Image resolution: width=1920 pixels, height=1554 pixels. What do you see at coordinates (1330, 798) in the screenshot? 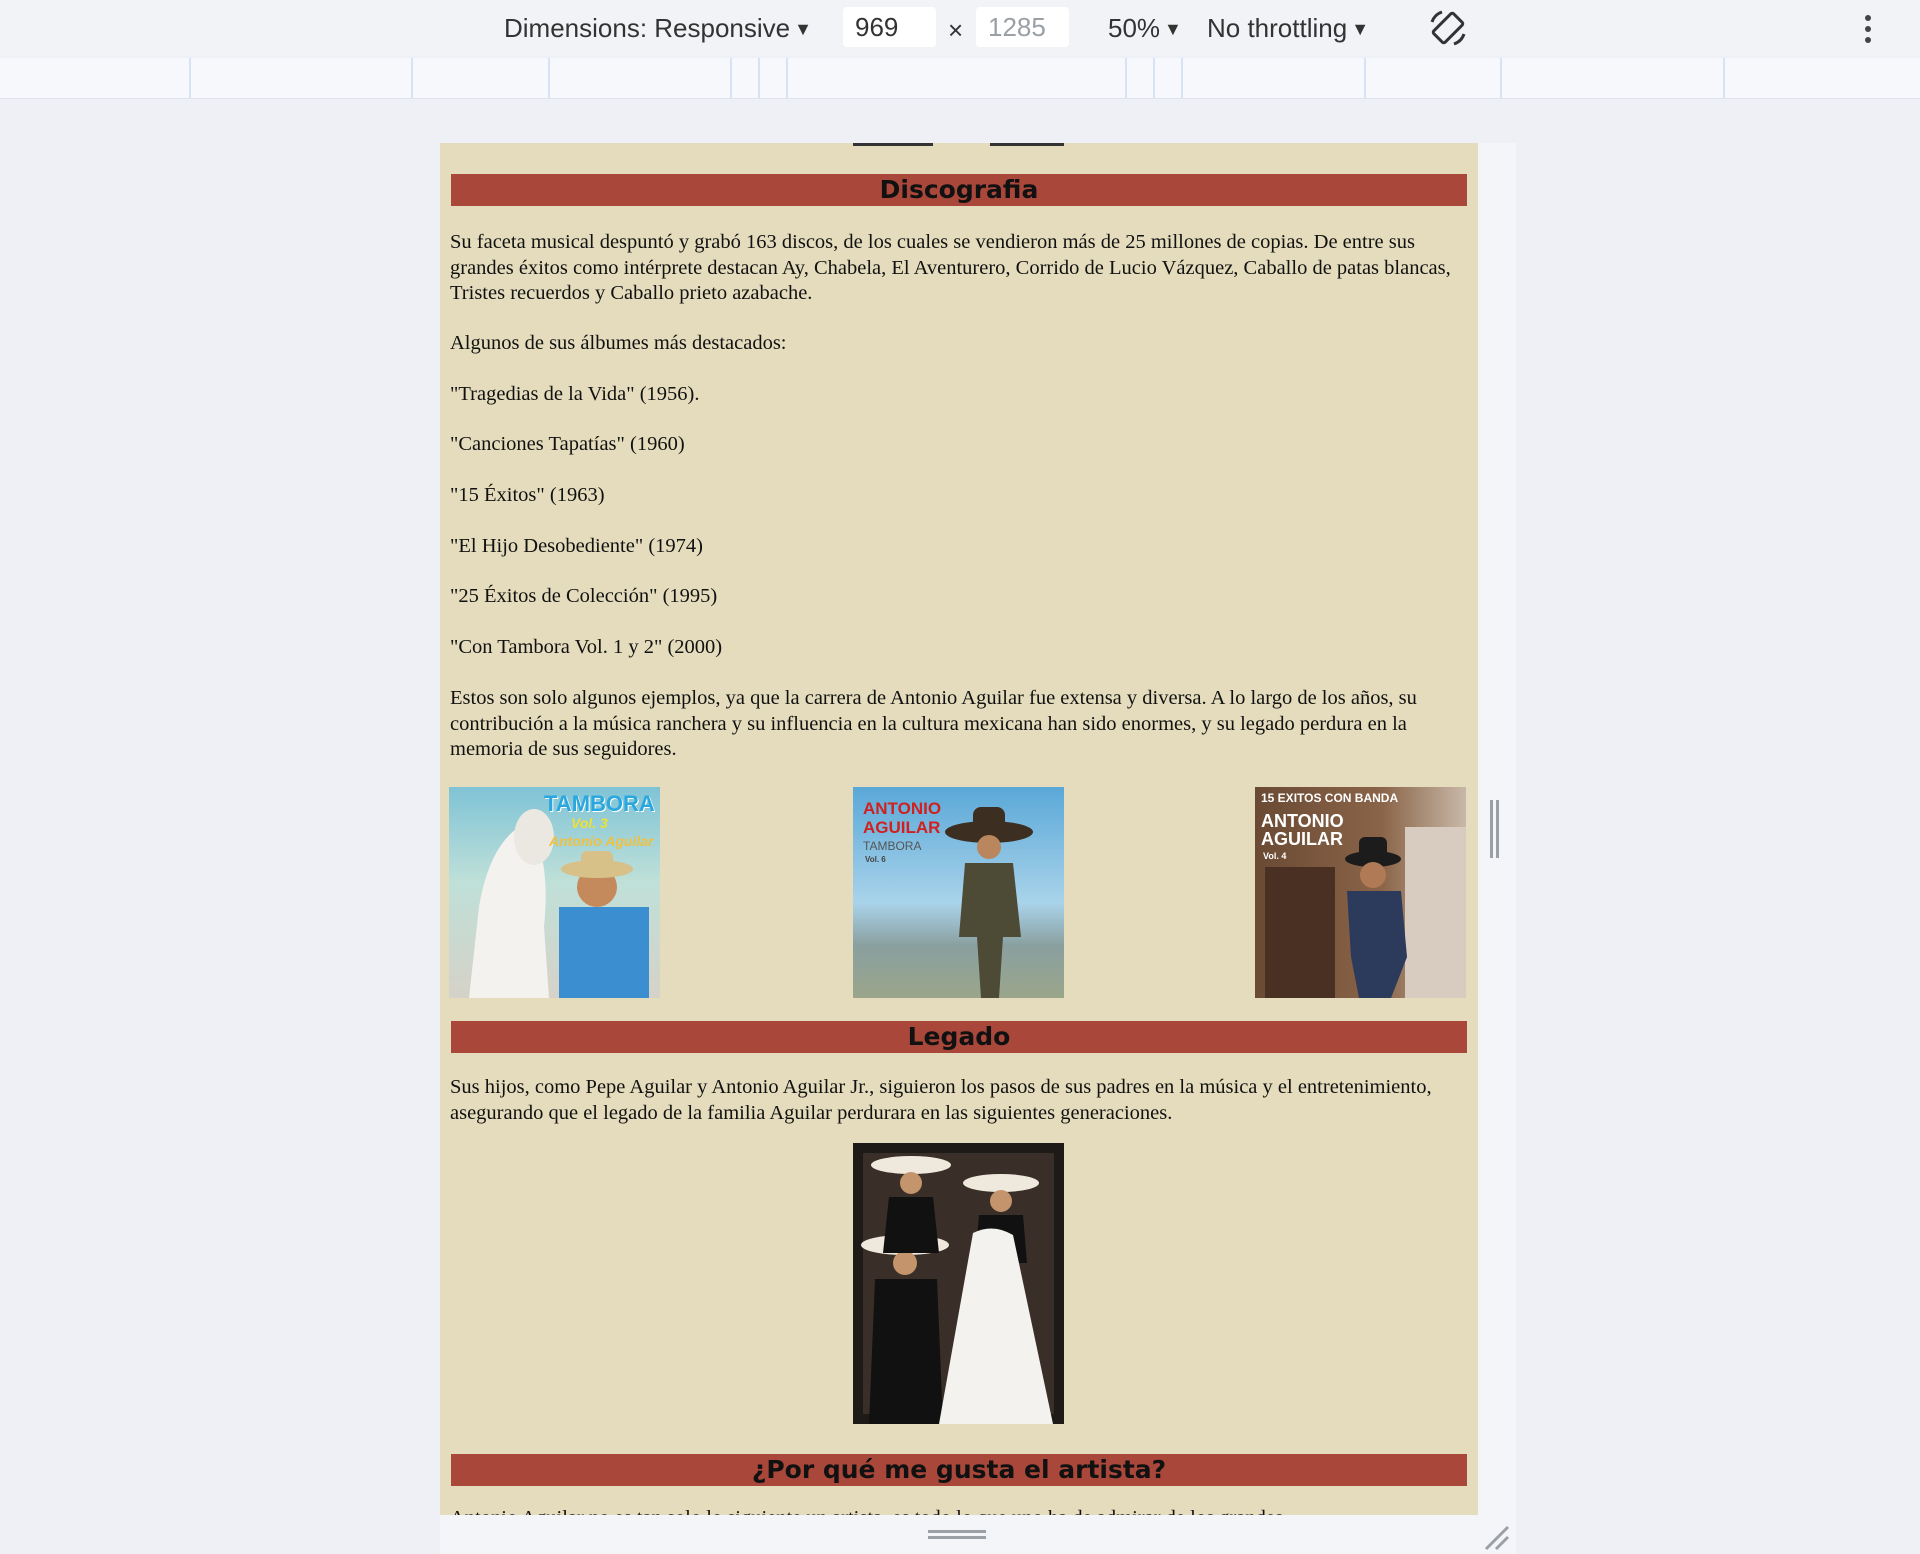
I see `cover-title: 15 EXITOS CON BANDA` at bounding box center [1330, 798].